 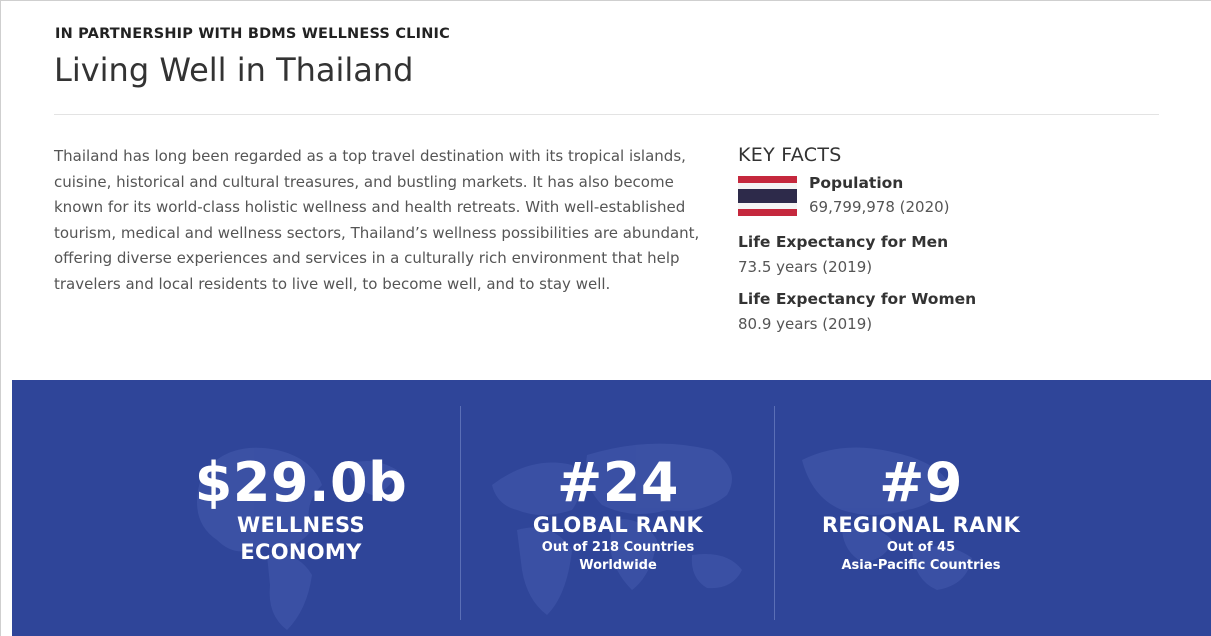 What do you see at coordinates (618, 547) in the screenshot?
I see `stat-sub: Out of 218 Countries` at bounding box center [618, 547].